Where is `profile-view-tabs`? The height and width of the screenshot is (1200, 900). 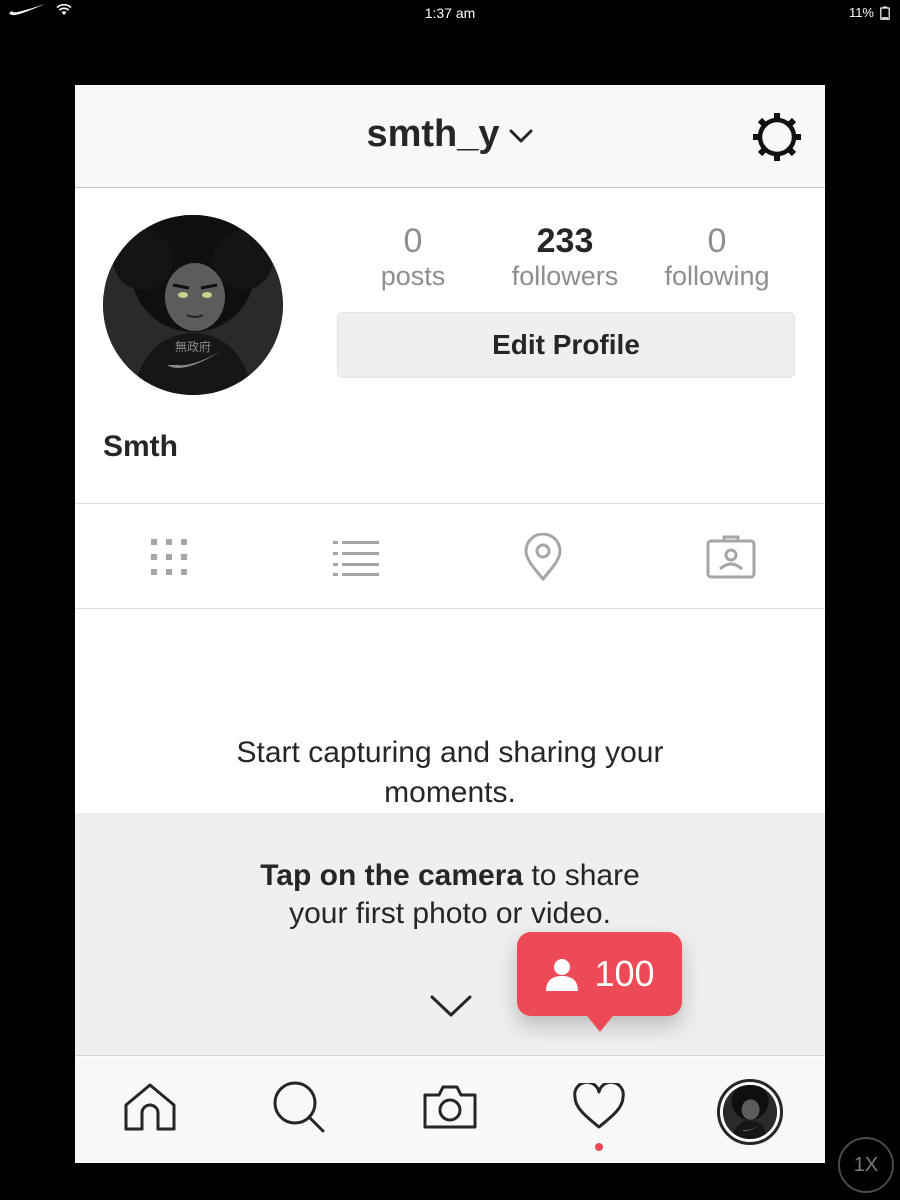
profile-view-tabs is located at coordinates (450, 557).